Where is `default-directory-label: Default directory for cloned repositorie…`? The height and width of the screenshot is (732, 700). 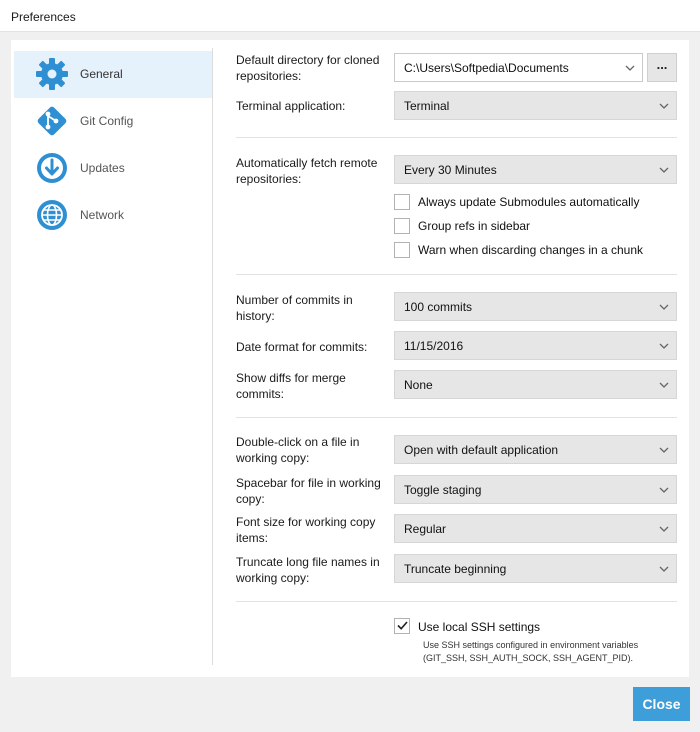 default-directory-label: Default directory for cloned repositorie… is located at coordinates (308, 68).